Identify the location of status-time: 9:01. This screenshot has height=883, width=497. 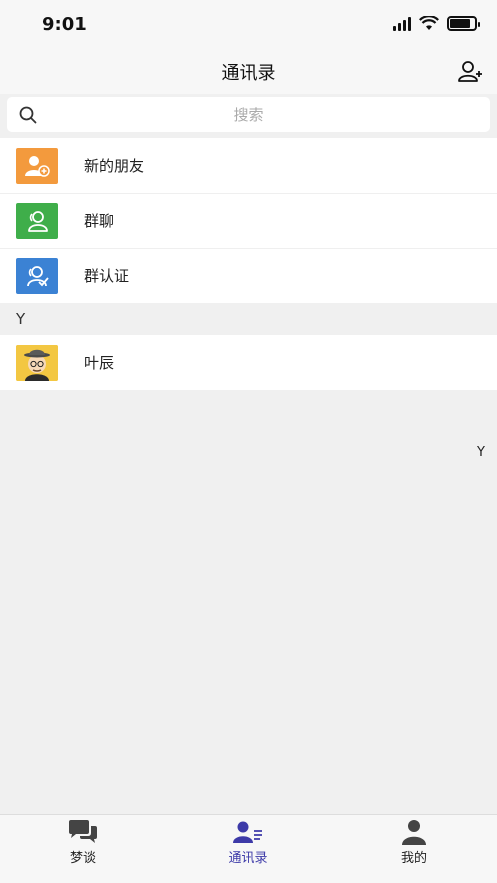
(64, 24).